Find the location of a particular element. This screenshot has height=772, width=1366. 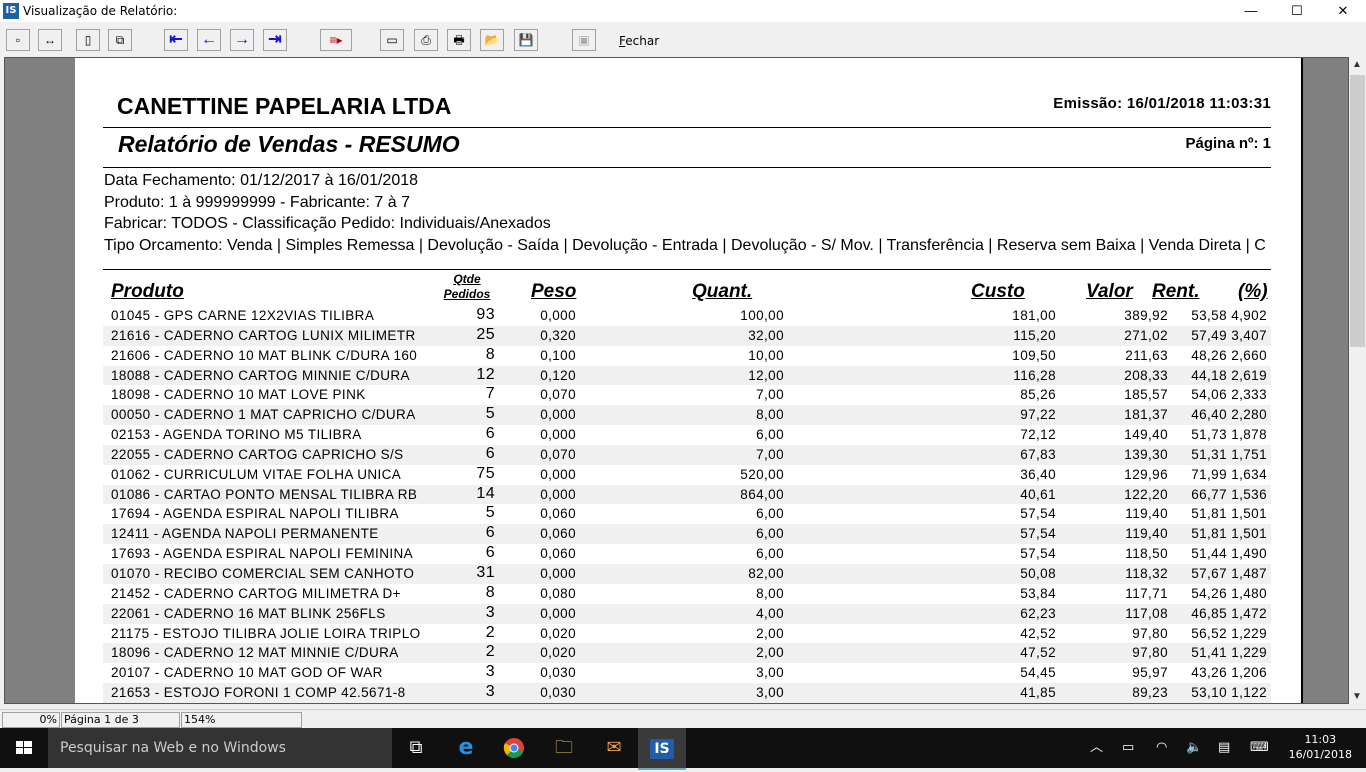

cell-pct: 2,280 is located at coordinates (1249, 415).